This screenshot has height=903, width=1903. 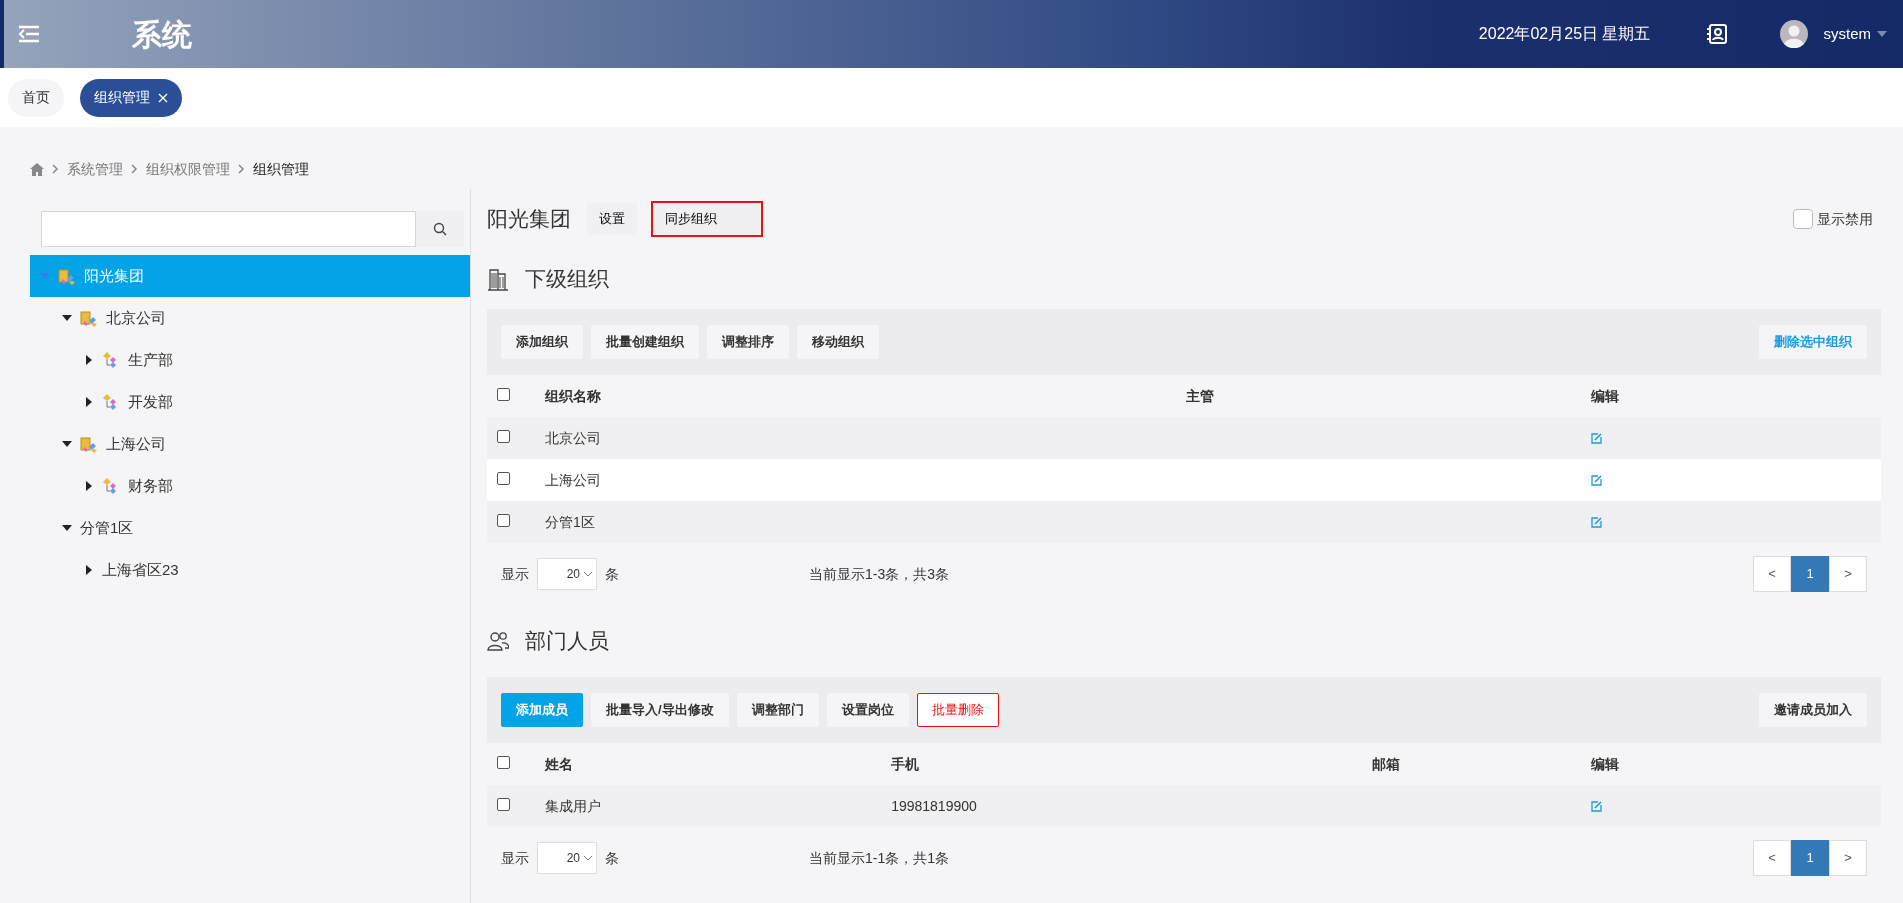 What do you see at coordinates (748, 342) in the screenshot?
I see `toolbar-button: 调整排序` at bounding box center [748, 342].